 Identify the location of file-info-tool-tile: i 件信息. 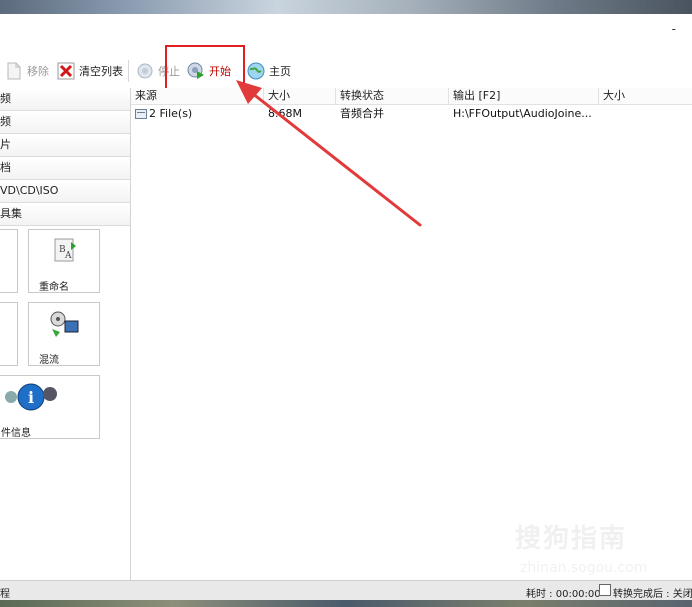
(50, 407).